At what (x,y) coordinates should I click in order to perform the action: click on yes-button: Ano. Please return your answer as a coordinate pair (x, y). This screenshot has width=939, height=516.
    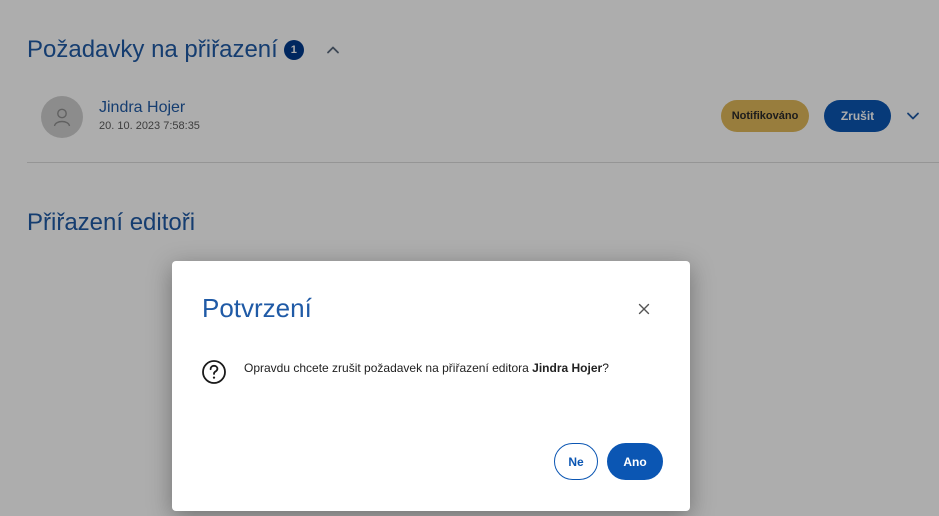
    Looking at the image, I should click on (635, 461).